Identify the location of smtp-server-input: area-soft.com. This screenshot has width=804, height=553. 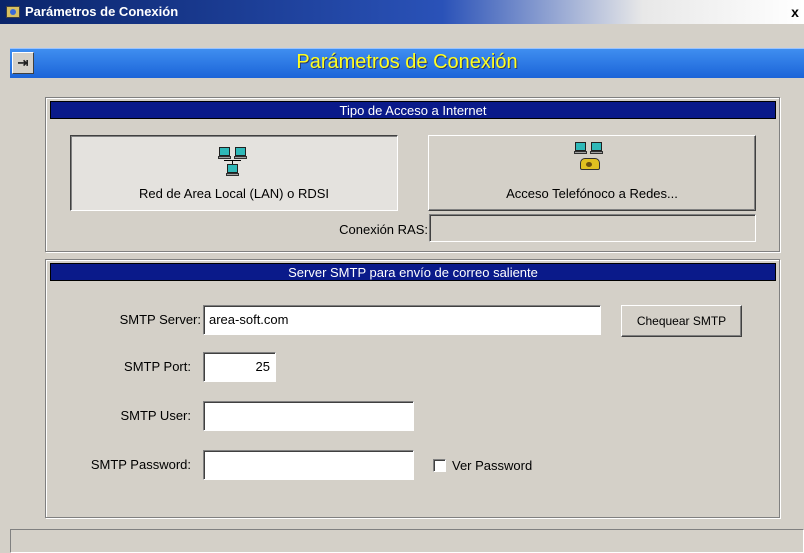
(402, 320).